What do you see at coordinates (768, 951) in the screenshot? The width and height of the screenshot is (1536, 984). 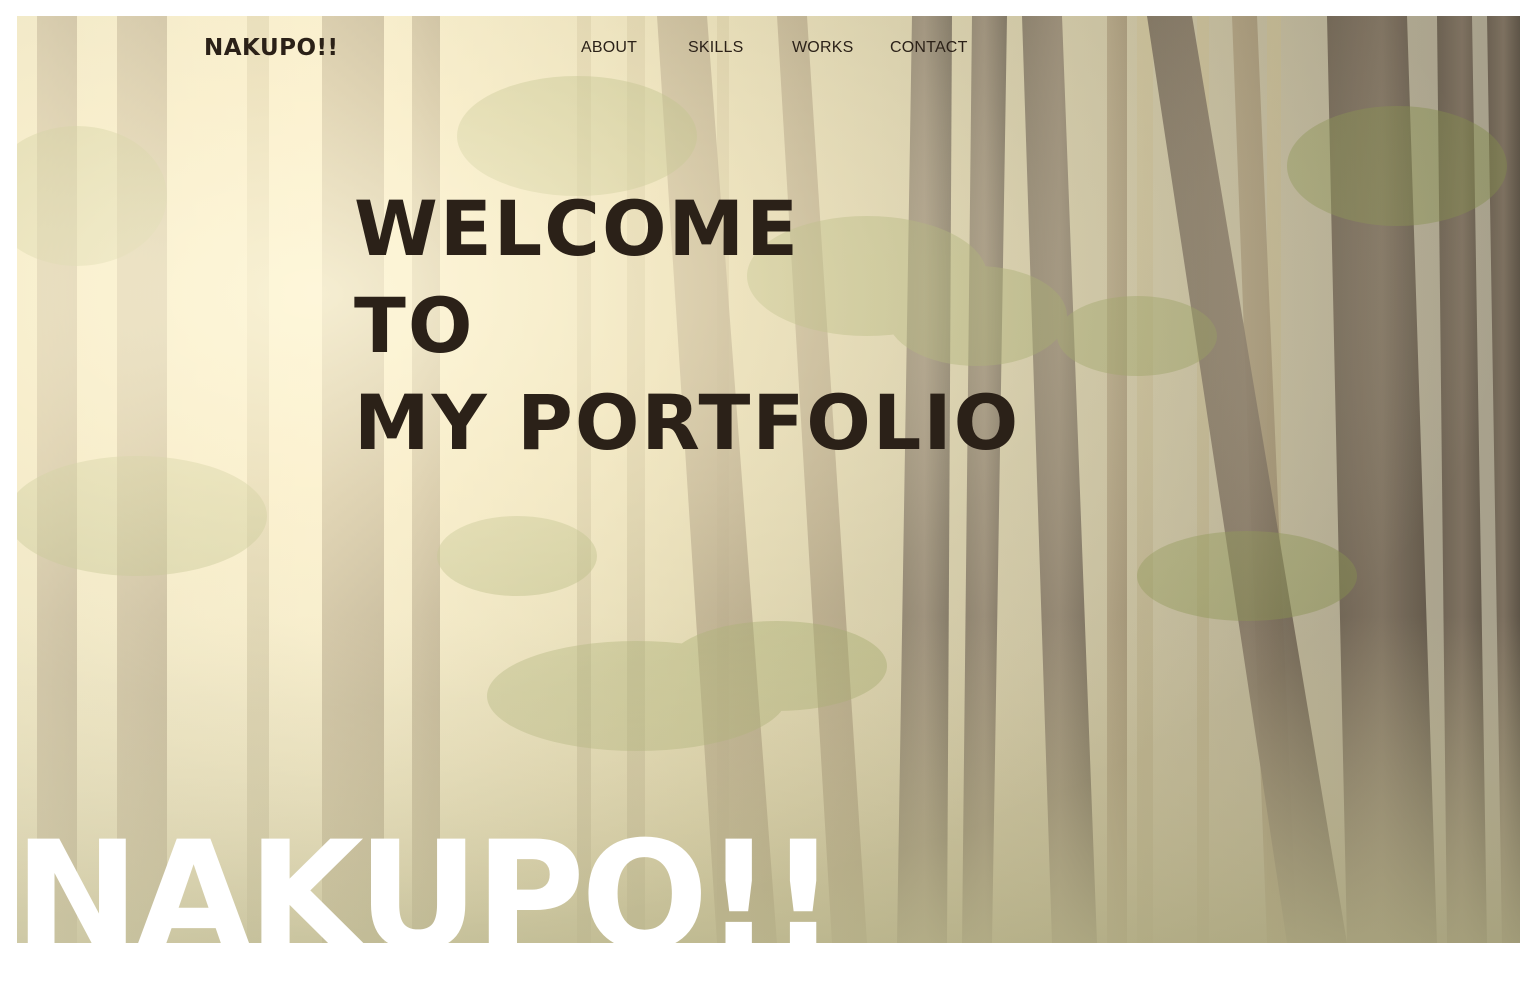 I see `page-bottom-margin` at bounding box center [768, 951].